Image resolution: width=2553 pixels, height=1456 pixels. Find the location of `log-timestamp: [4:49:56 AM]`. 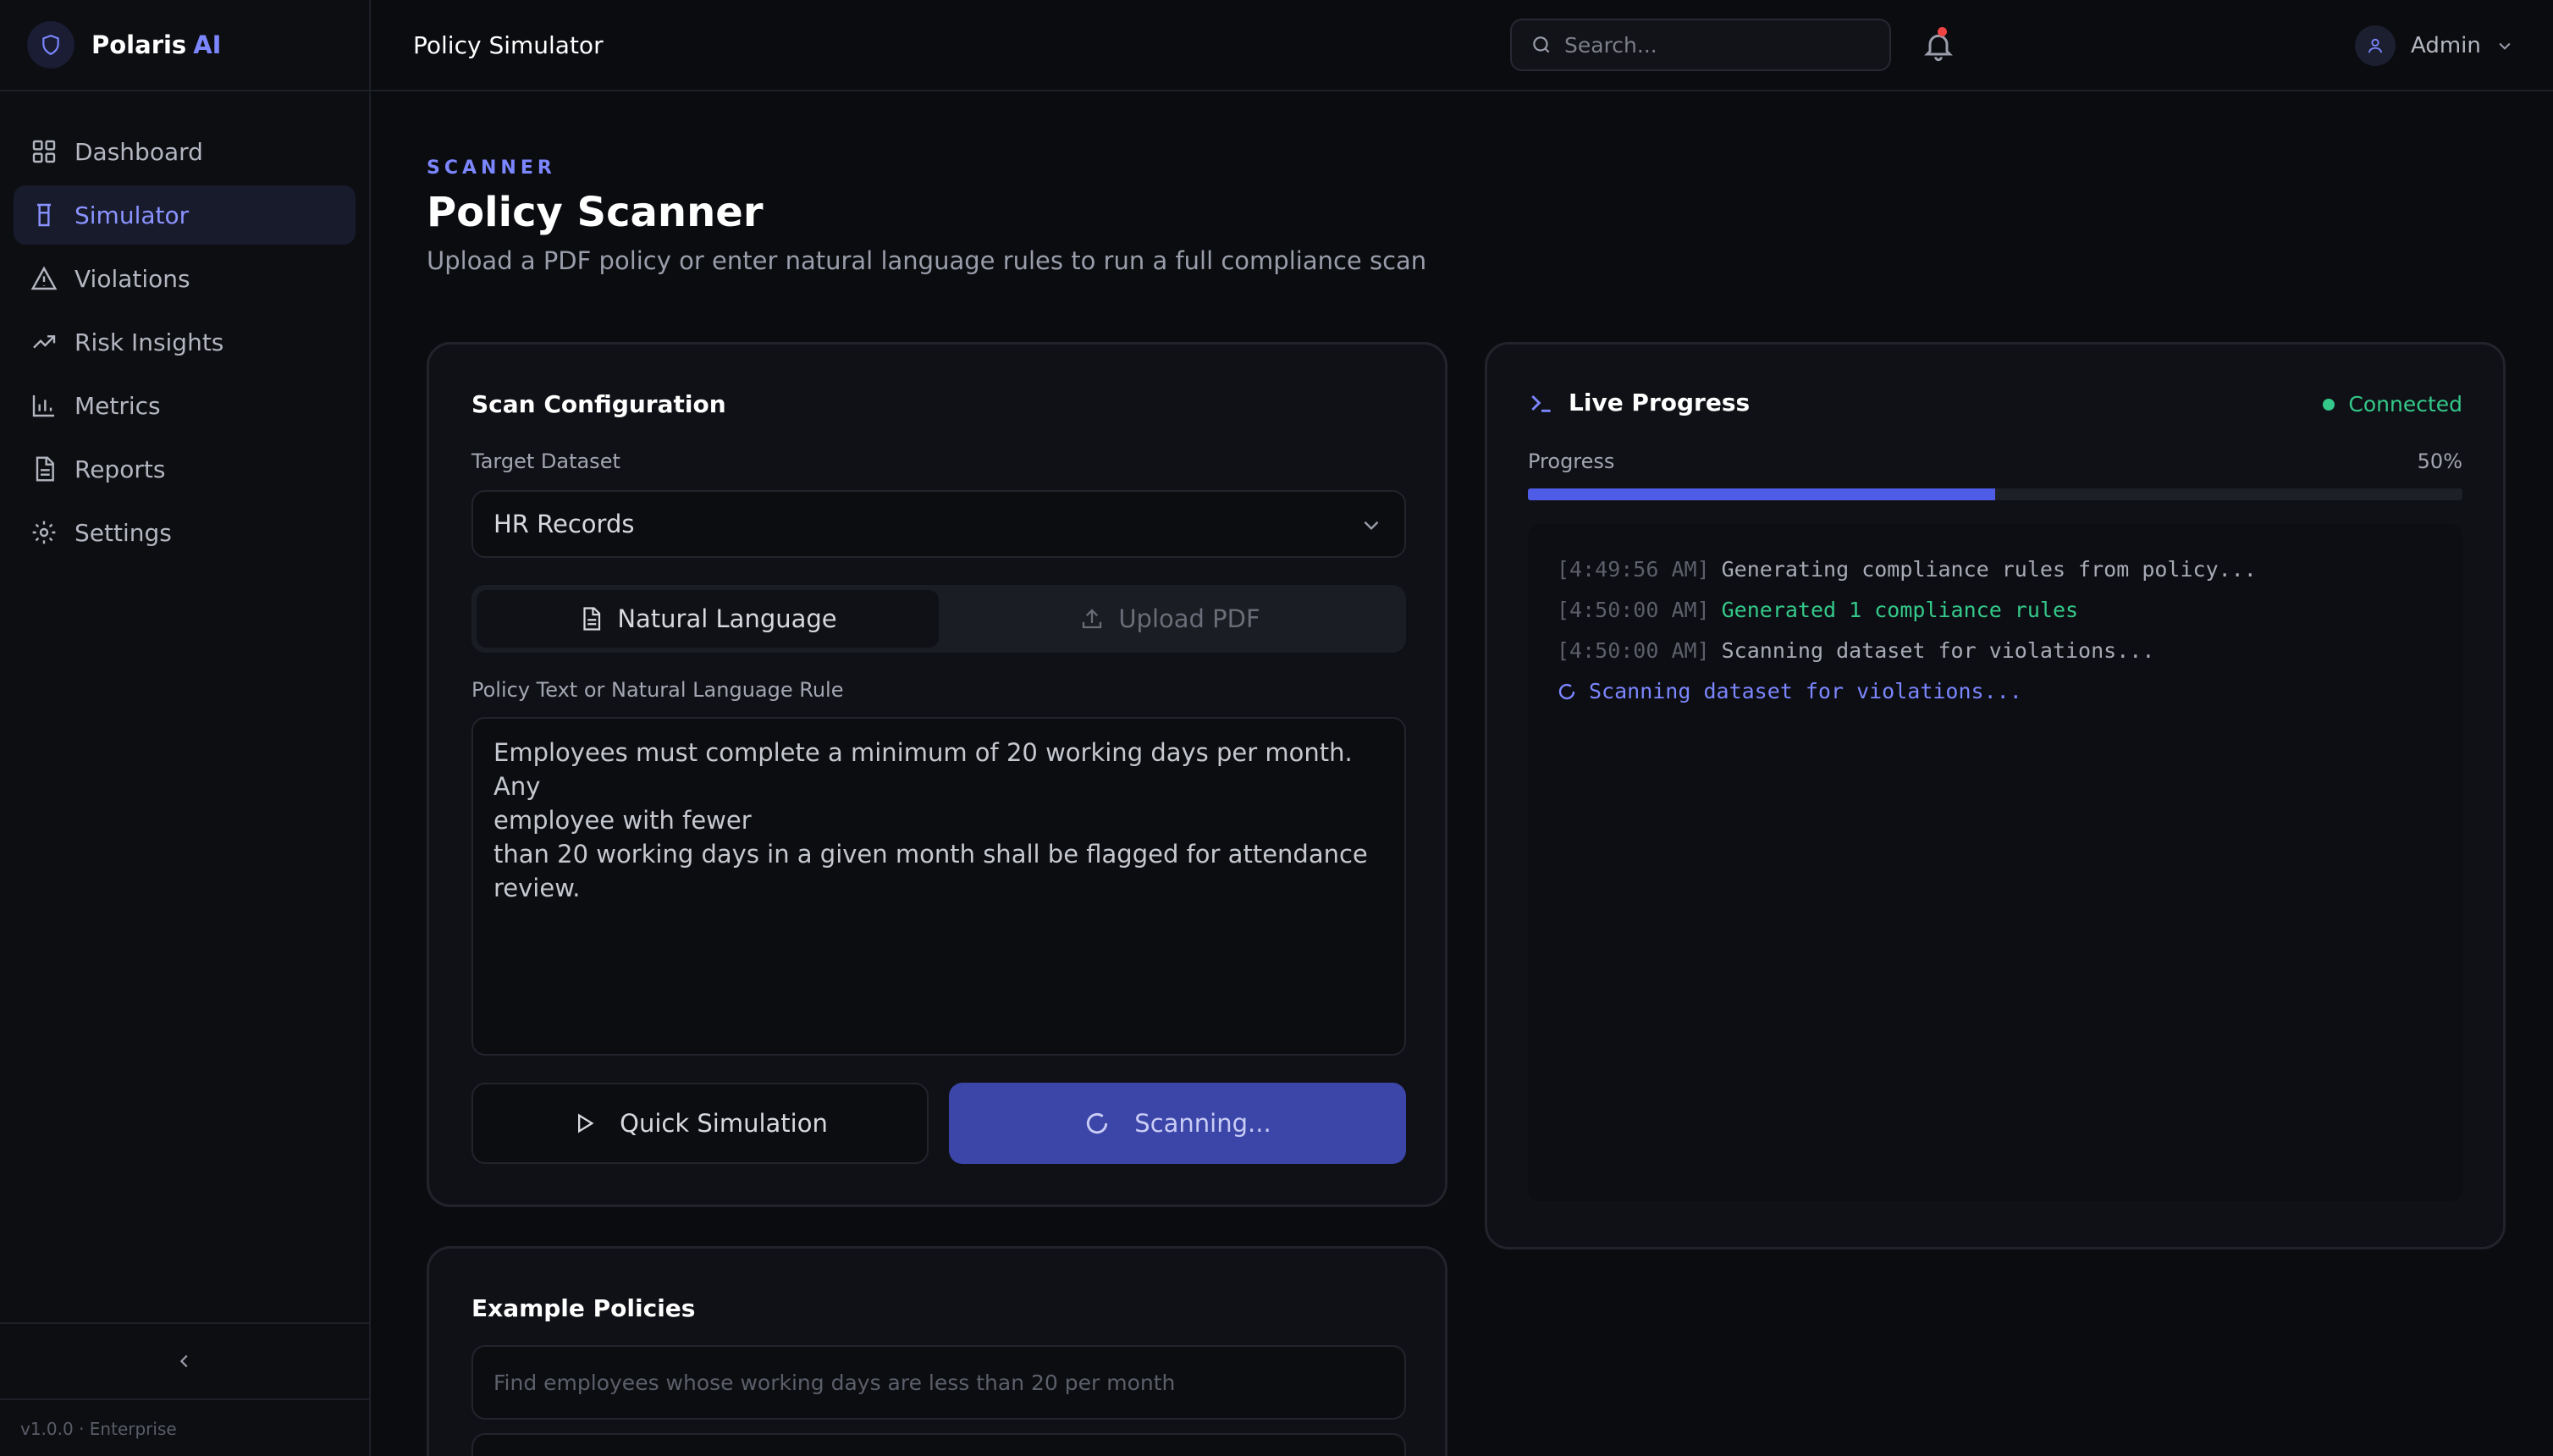

log-timestamp: [4:49:56 AM] is located at coordinates (1633, 570).